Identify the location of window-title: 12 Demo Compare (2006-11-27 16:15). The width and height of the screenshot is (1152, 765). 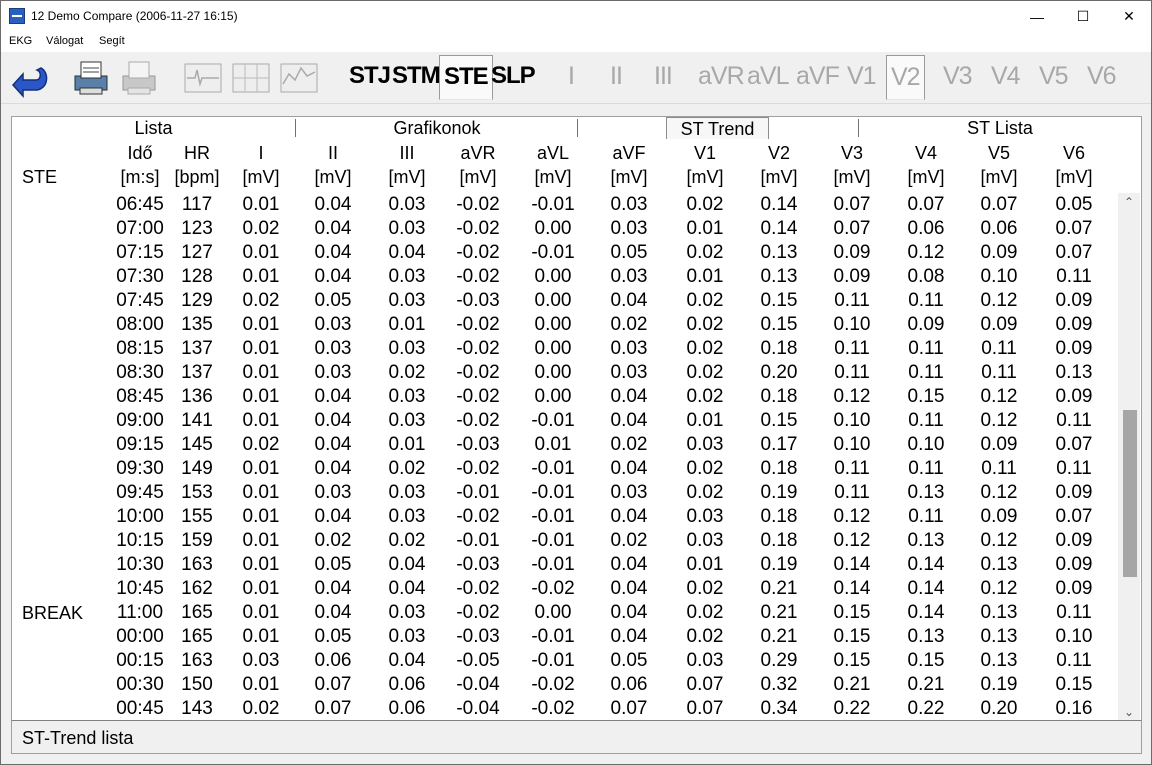
(134, 16).